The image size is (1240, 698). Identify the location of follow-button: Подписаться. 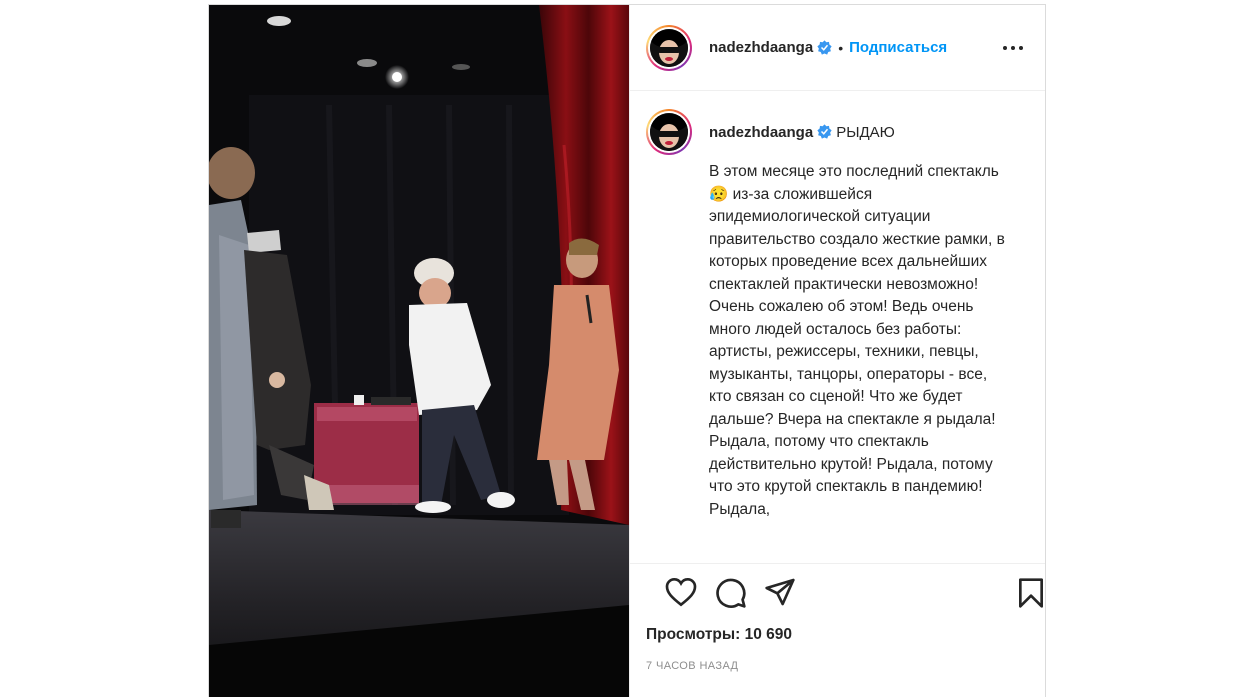
(898, 47).